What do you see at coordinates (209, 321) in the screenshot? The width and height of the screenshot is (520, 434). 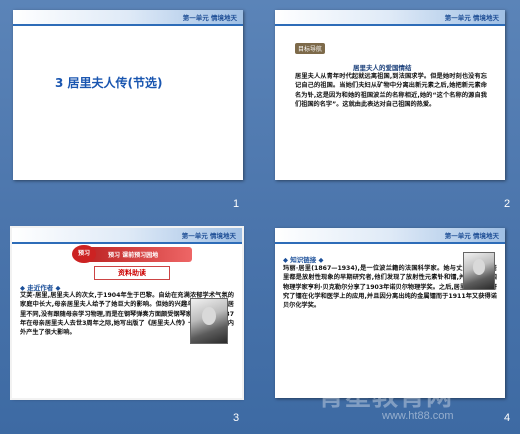 I see `author-photo` at bounding box center [209, 321].